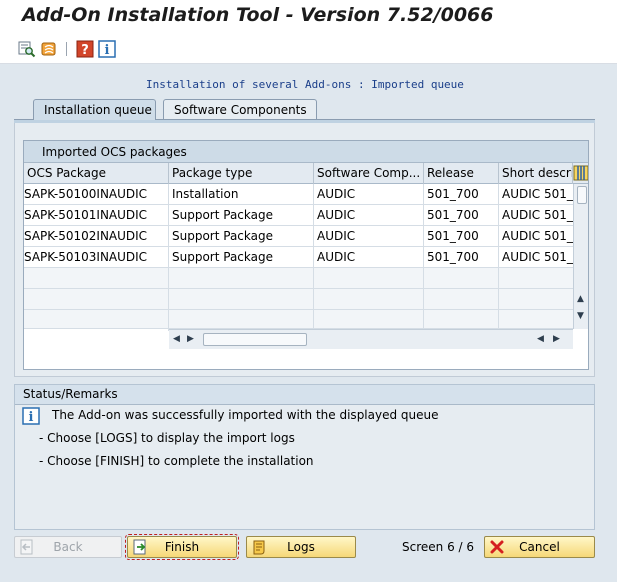 The width and height of the screenshot is (617, 582). What do you see at coordinates (241, 173) in the screenshot?
I see `column-header-package-type: Package type` at bounding box center [241, 173].